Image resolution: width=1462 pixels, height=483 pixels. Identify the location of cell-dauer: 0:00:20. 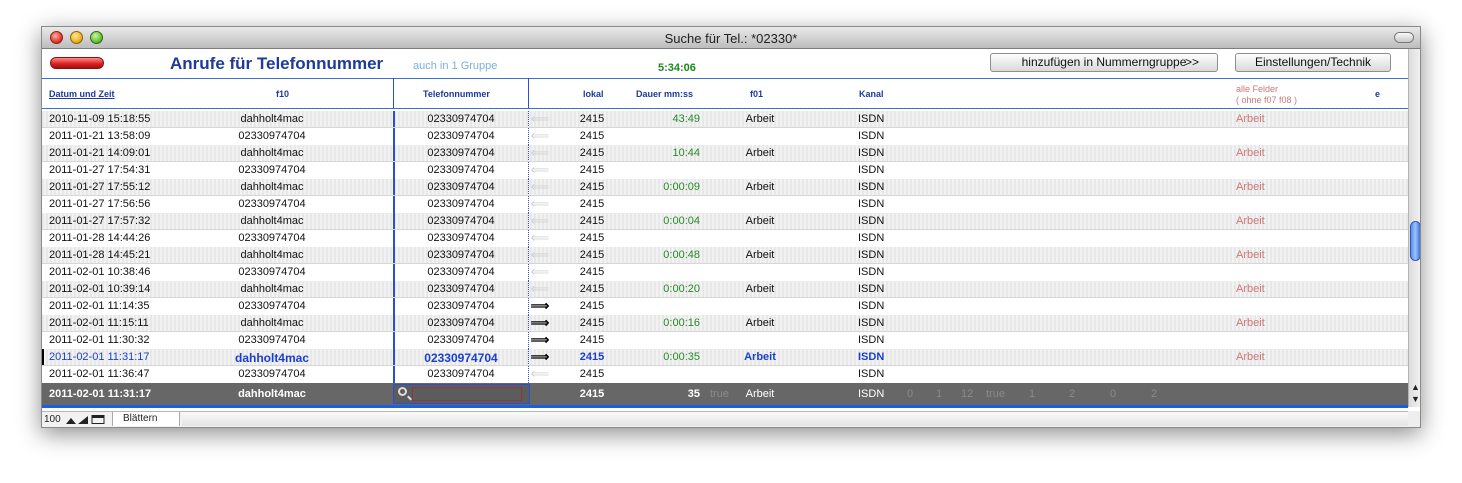
(666, 289).